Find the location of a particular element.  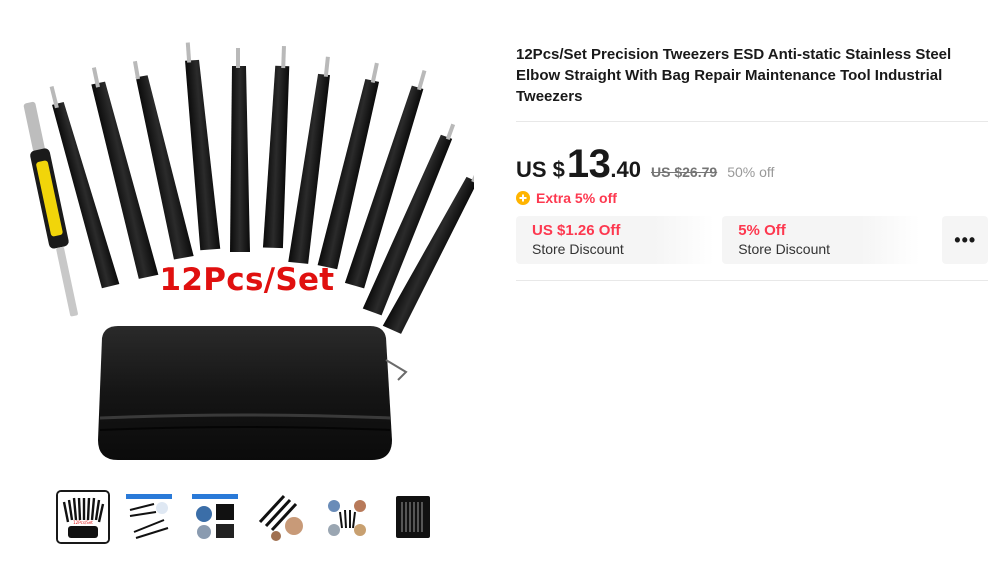

more-icon: ••• is located at coordinates (965, 239).